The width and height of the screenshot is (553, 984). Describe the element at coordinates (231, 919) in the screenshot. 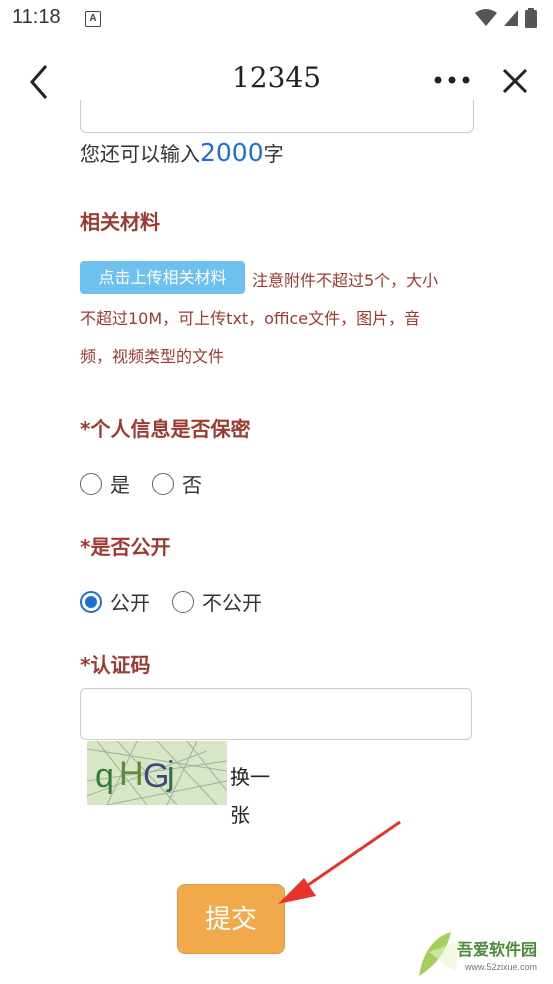

I see `submit-button: 提交` at that location.